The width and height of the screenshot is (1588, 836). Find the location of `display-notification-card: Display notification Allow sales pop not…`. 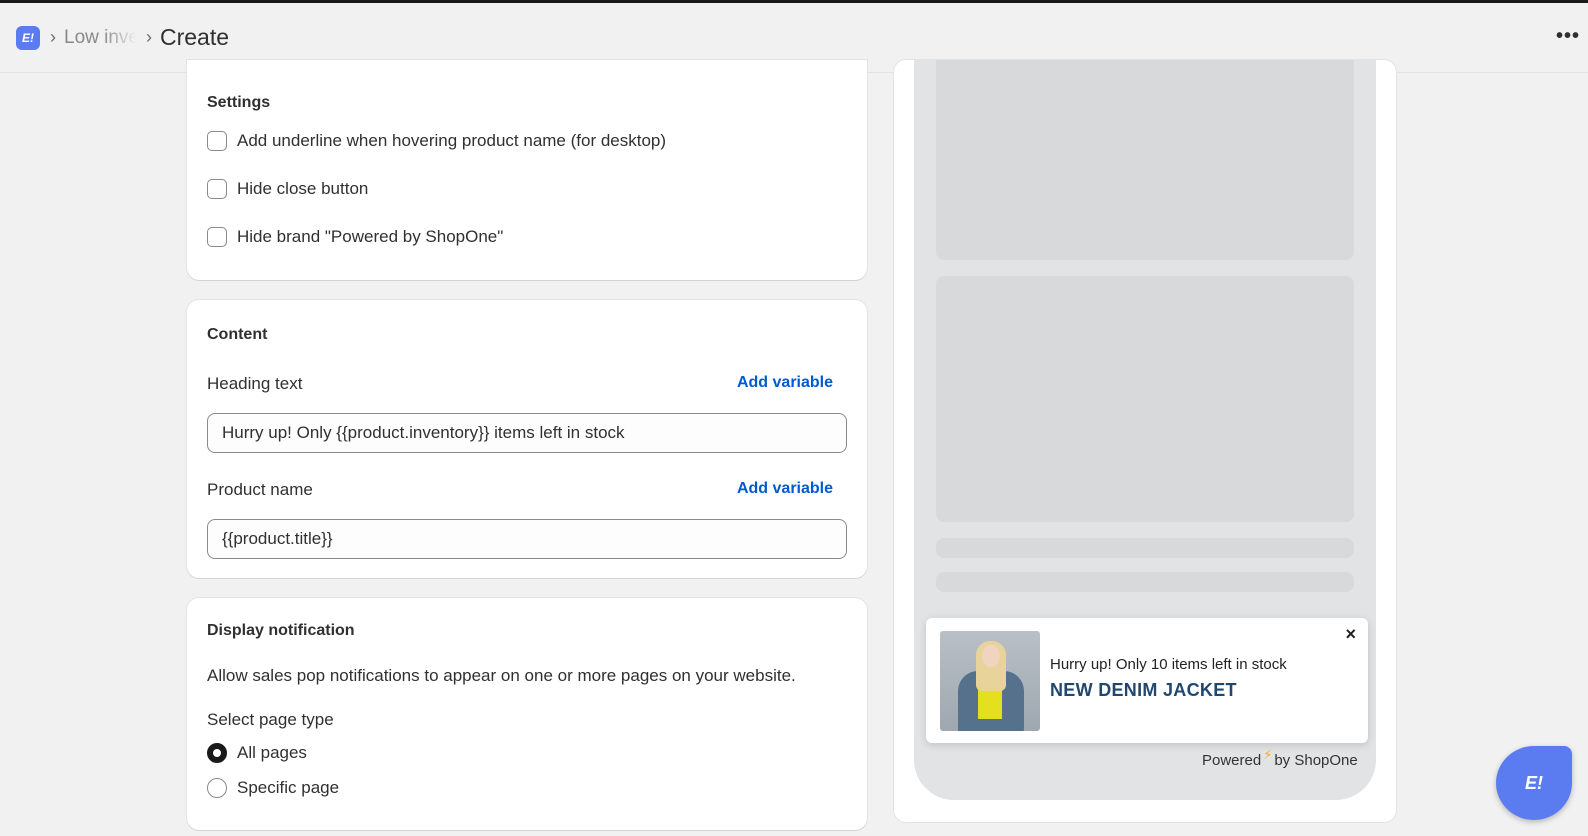

display-notification-card: Display notification Allow sales pop not… is located at coordinates (527, 714).